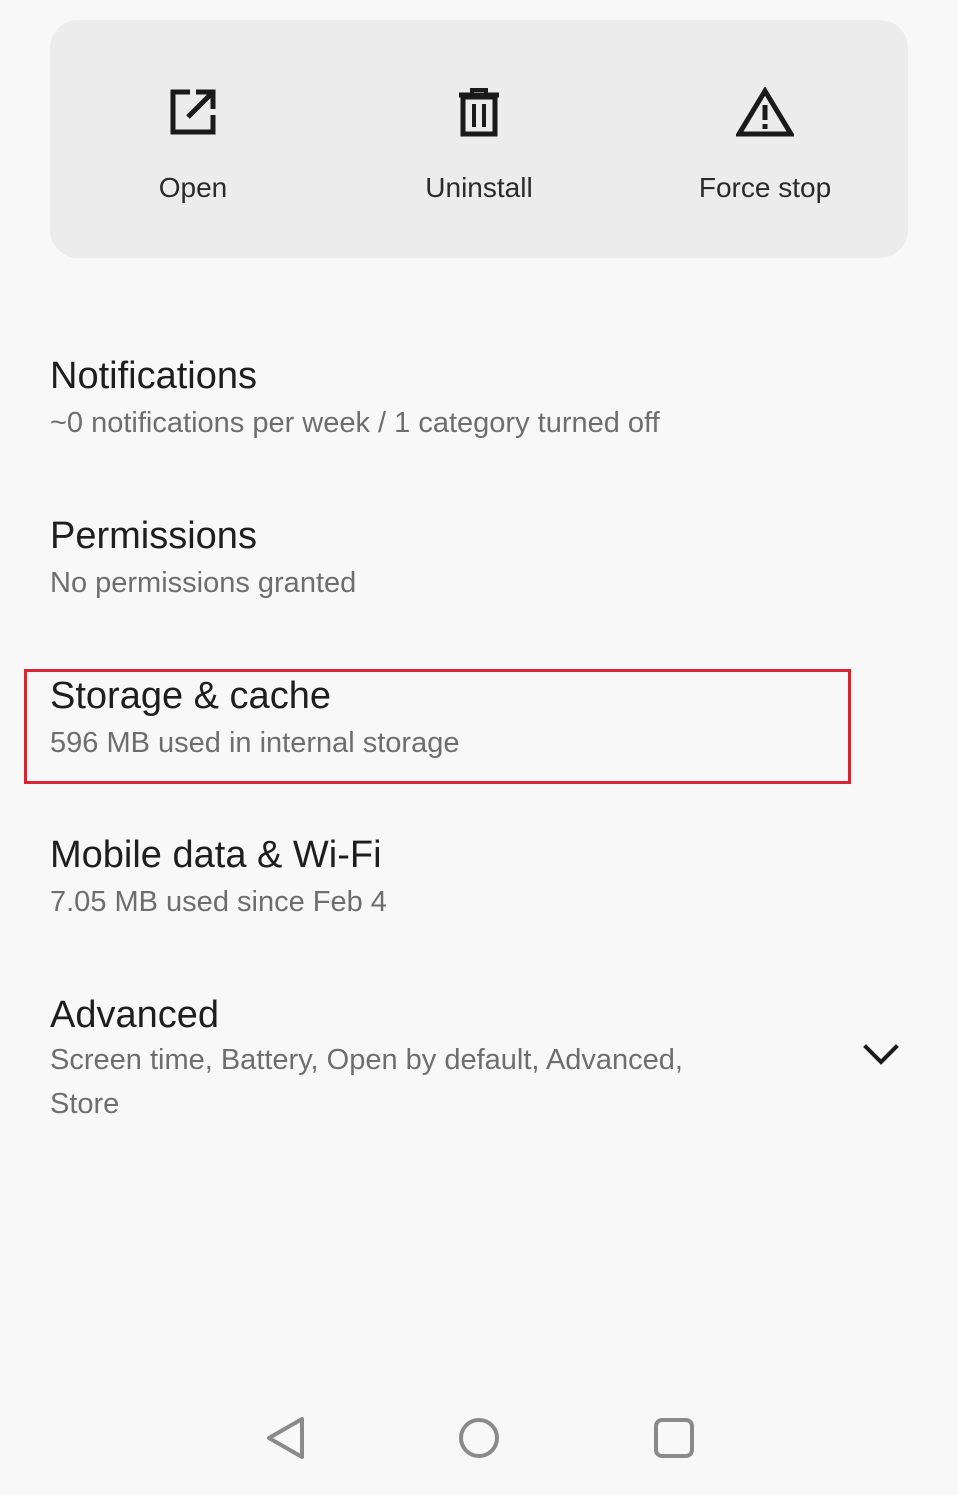 The width and height of the screenshot is (958, 1495). I want to click on item-subtitle: No permissions granted, so click(203, 583).